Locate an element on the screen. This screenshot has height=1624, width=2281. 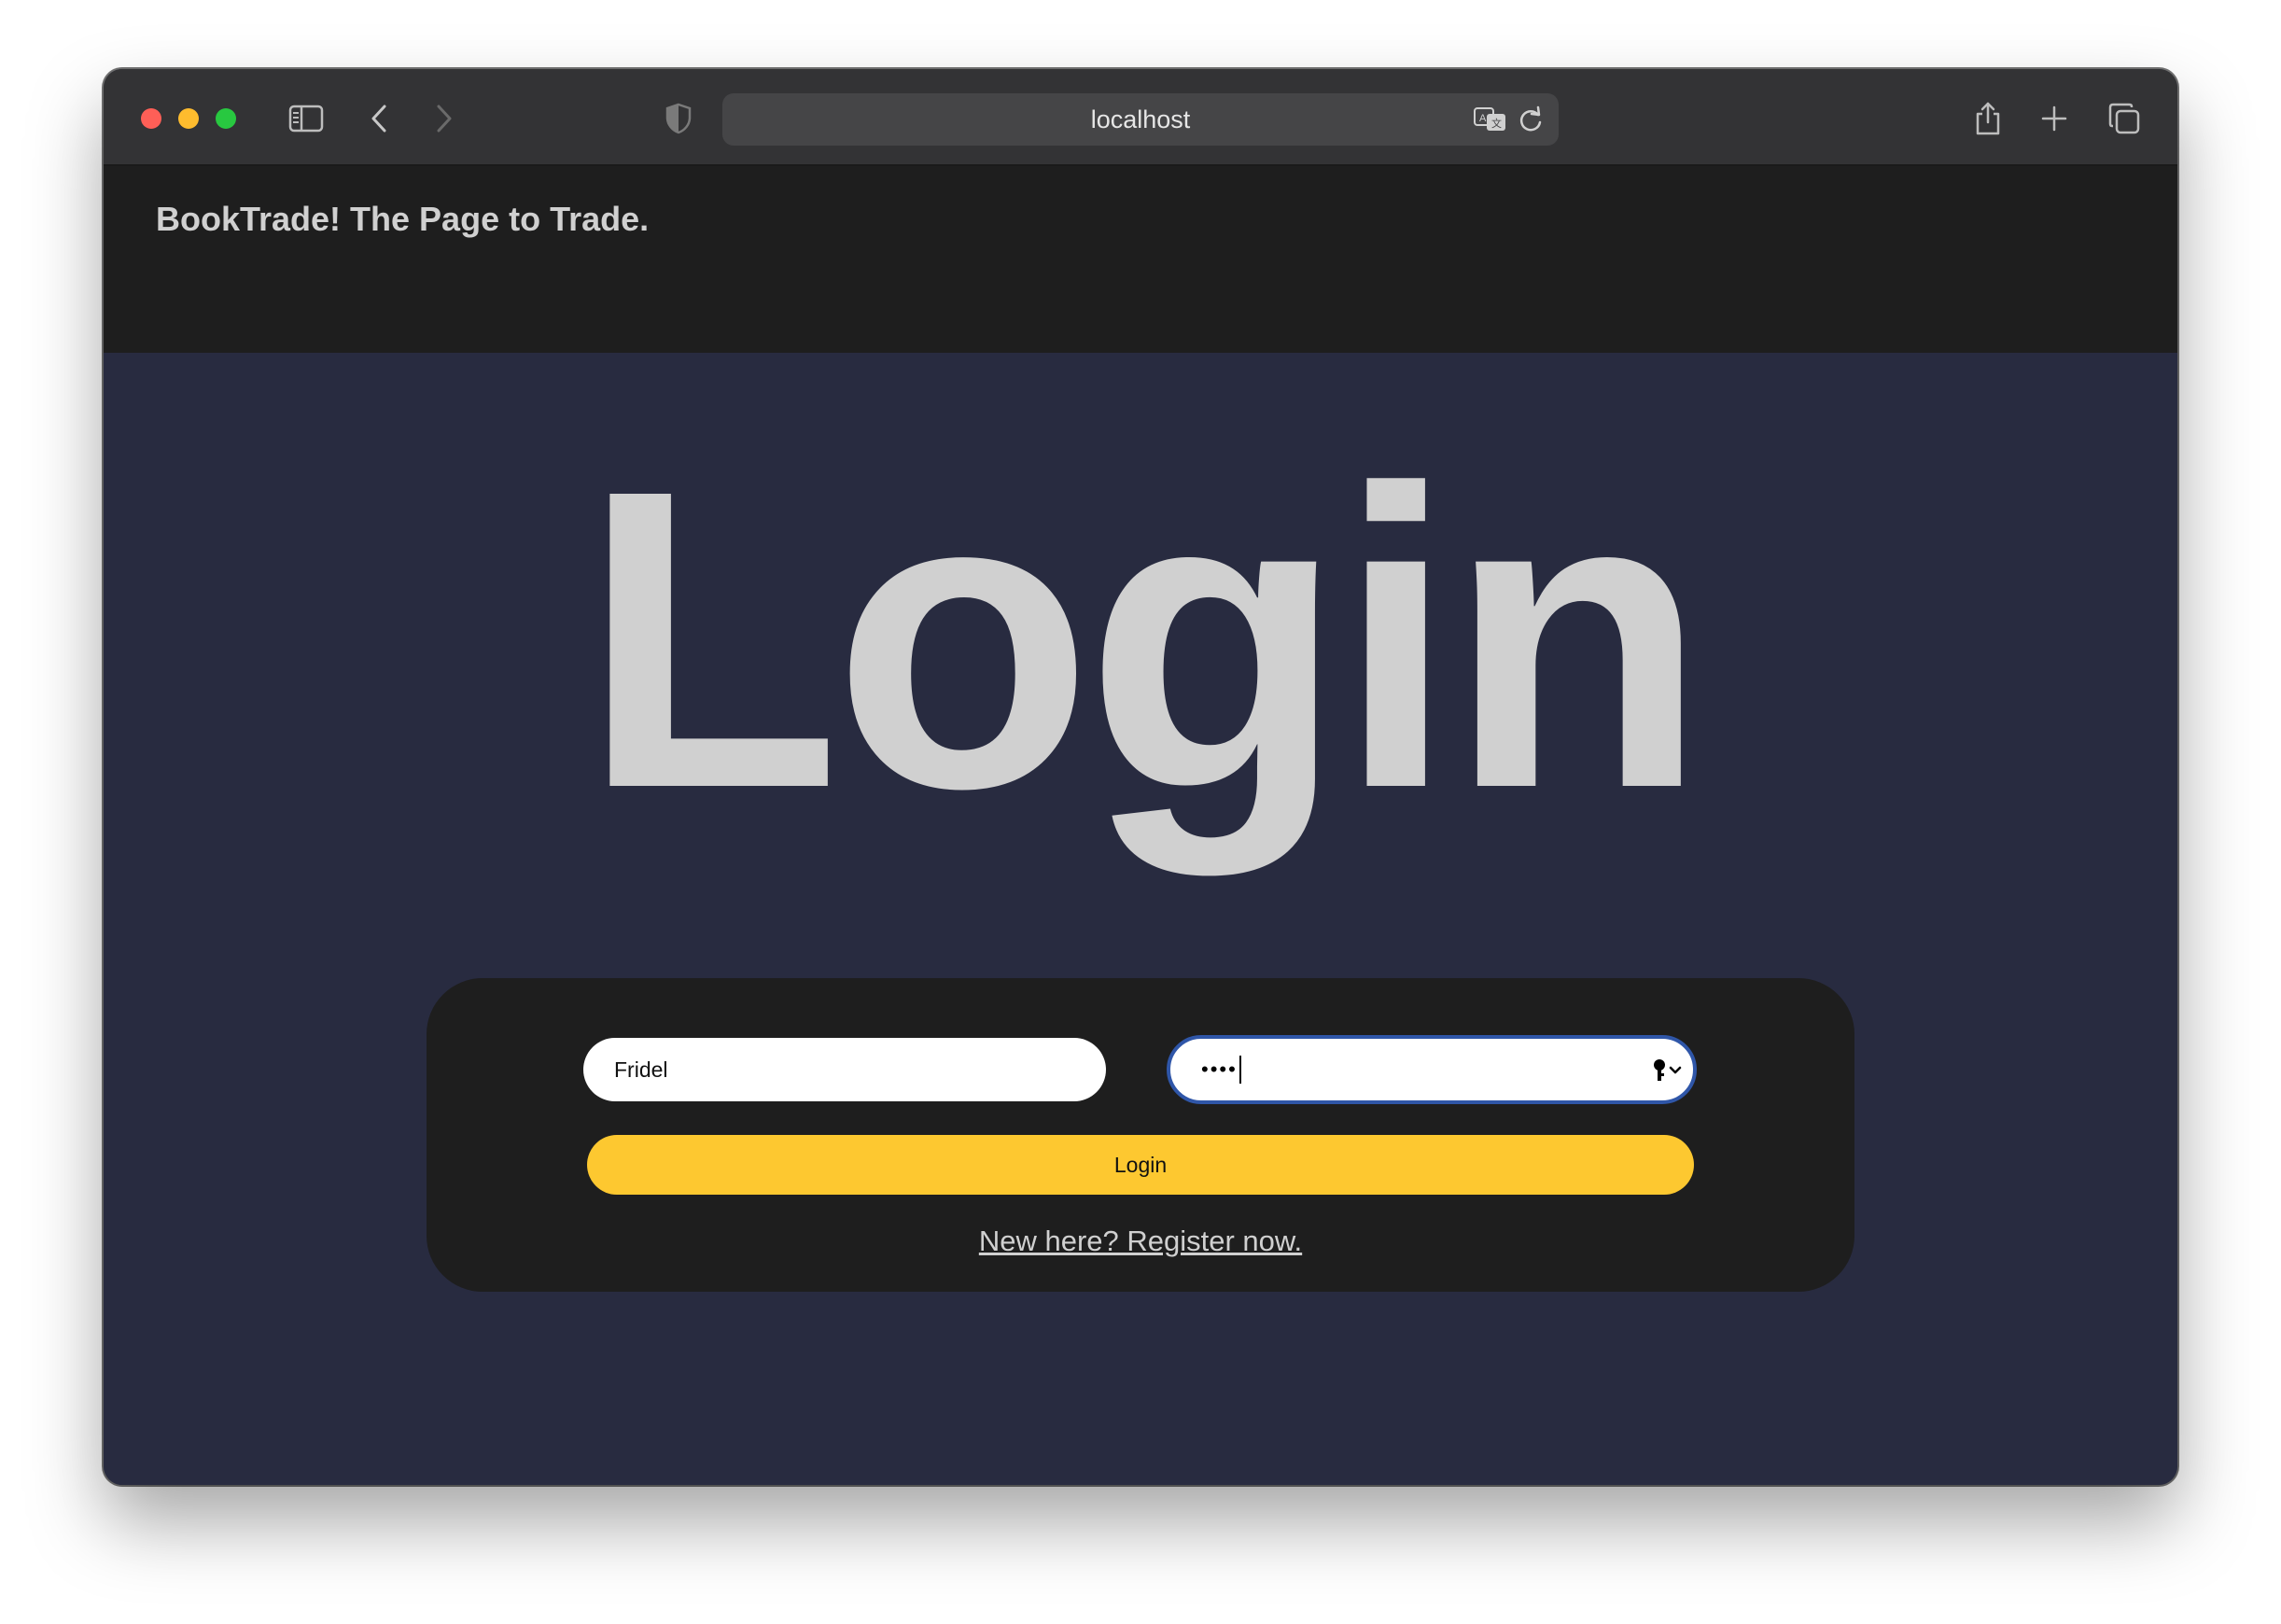
back-icon is located at coordinates (379, 118).